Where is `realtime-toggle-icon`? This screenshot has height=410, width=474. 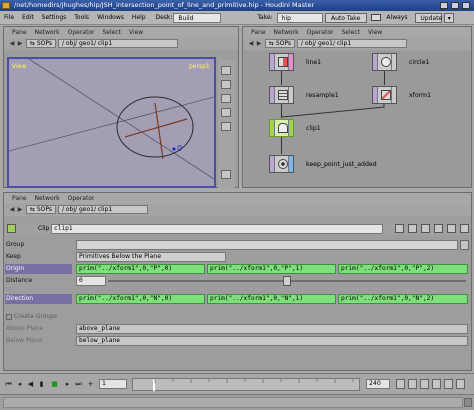 realtime-toggle-icon is located at coordinates (400, 384).